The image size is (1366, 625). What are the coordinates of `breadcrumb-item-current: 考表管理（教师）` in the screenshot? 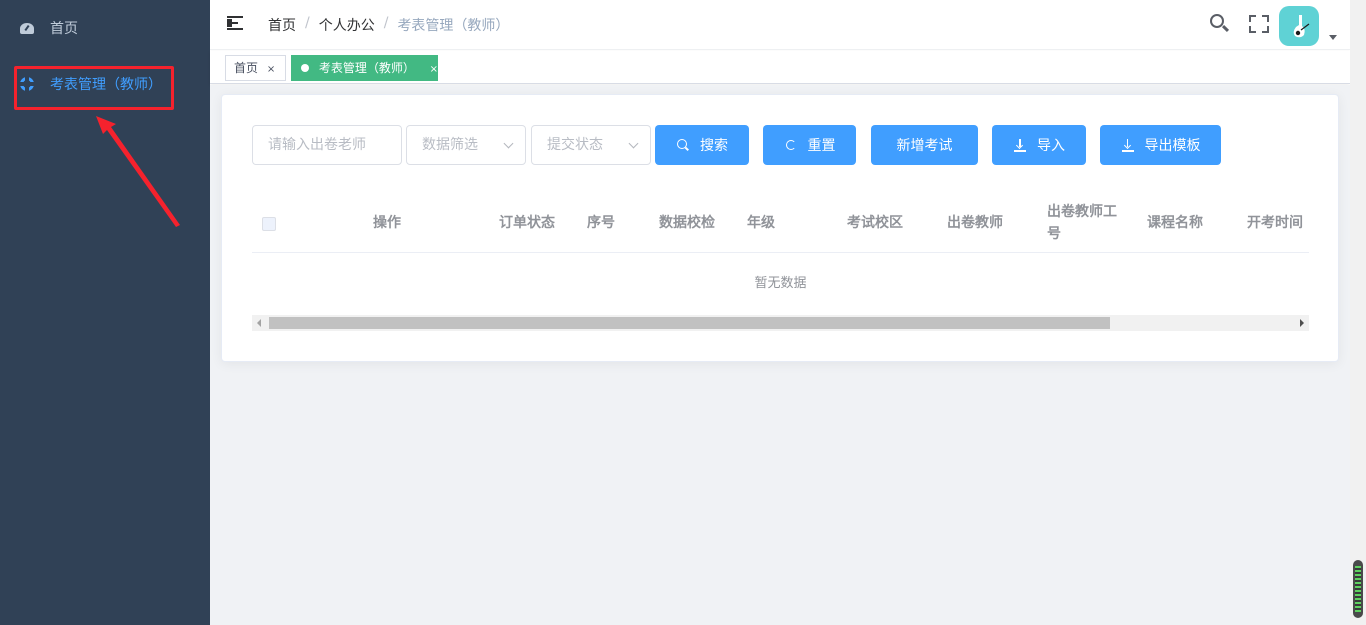 It's located at (453, 26).